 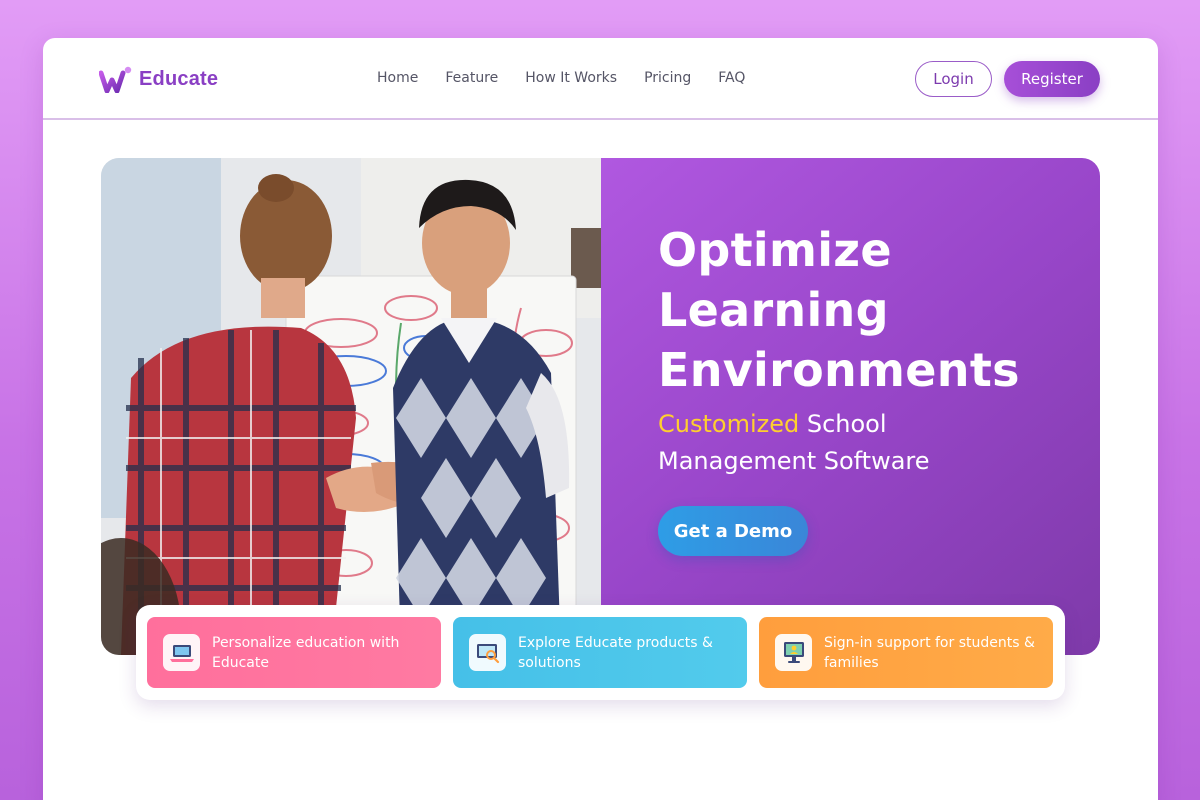 What do you see at coordinates (843, 424) in the screenshot?
I see `hero-subtitle-rest: School` at bounding box center [843, 424].